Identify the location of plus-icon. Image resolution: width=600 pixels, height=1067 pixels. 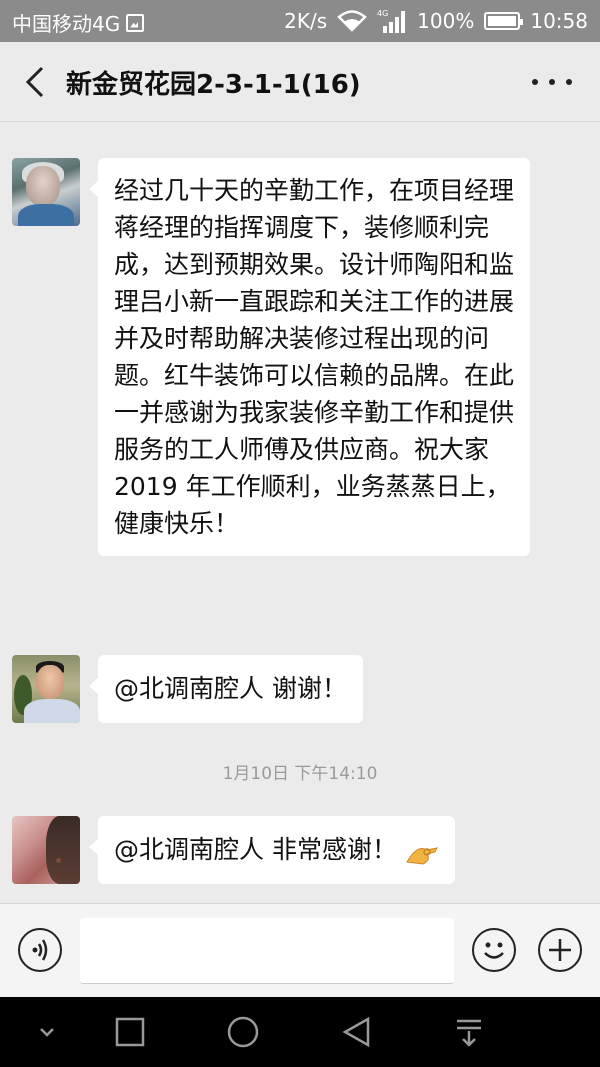
(560, 950).